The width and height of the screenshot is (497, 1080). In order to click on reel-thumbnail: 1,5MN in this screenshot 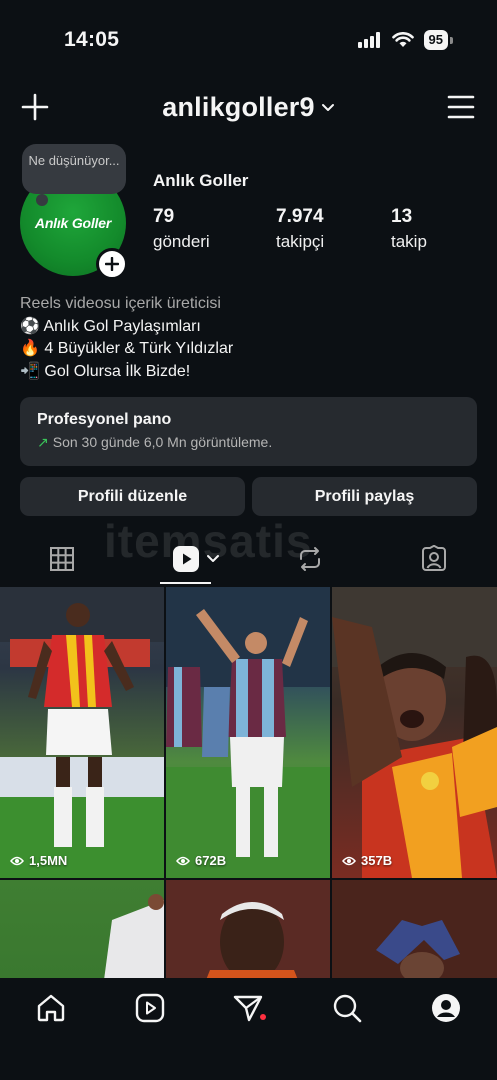, I will do `click(82, 732)`.